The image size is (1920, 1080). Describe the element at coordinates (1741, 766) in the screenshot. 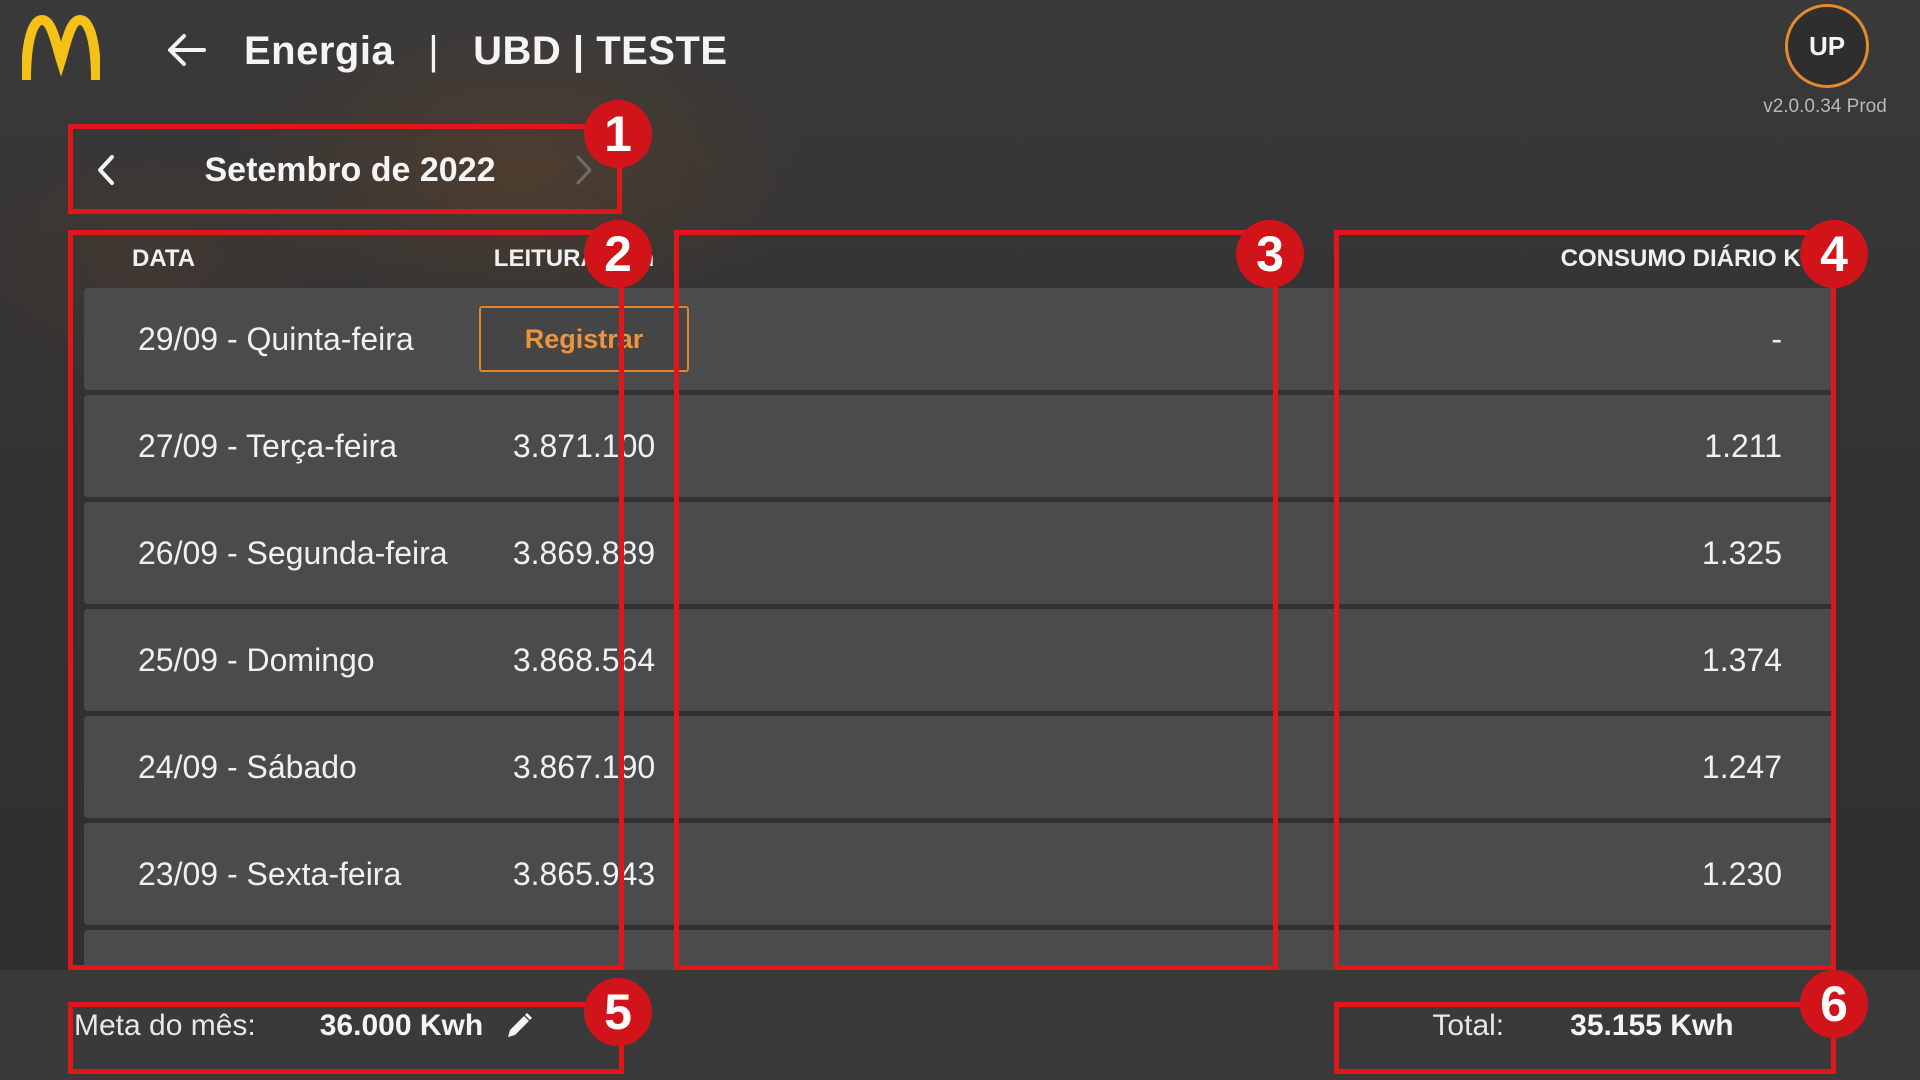

I see `row-consumption: 1.247` at that location.